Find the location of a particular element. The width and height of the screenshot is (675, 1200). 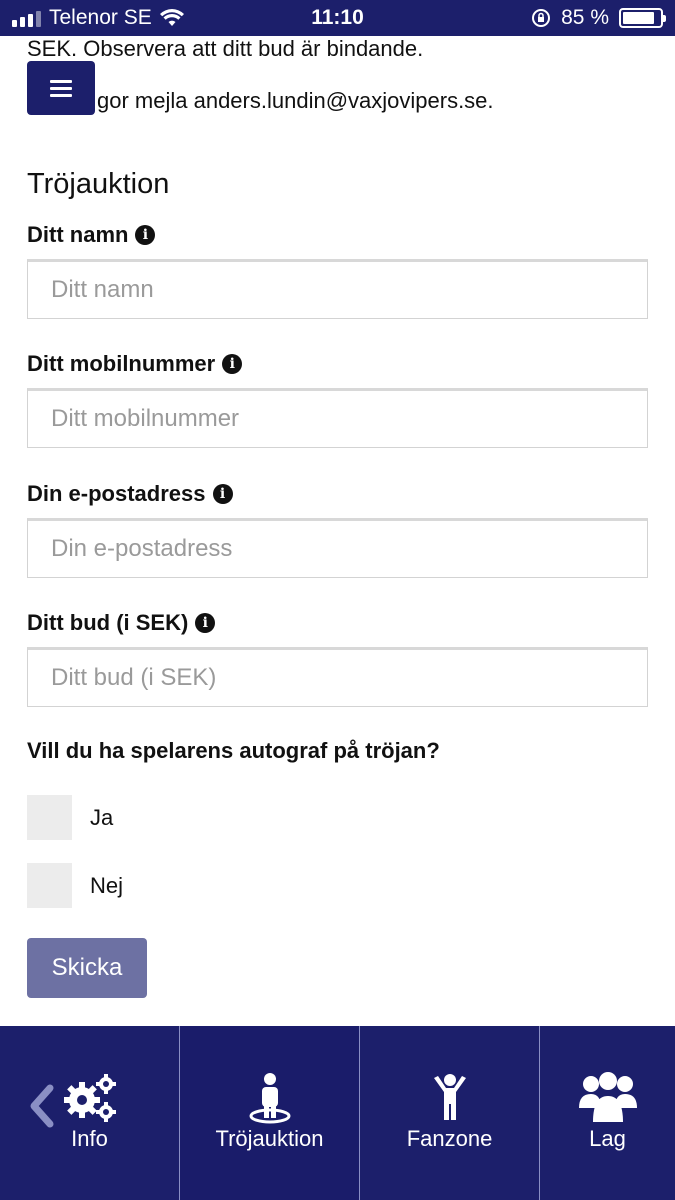

intro-line-1: SEK. Observera att ditt bud är bindande. is located at coordinates (225, 48).